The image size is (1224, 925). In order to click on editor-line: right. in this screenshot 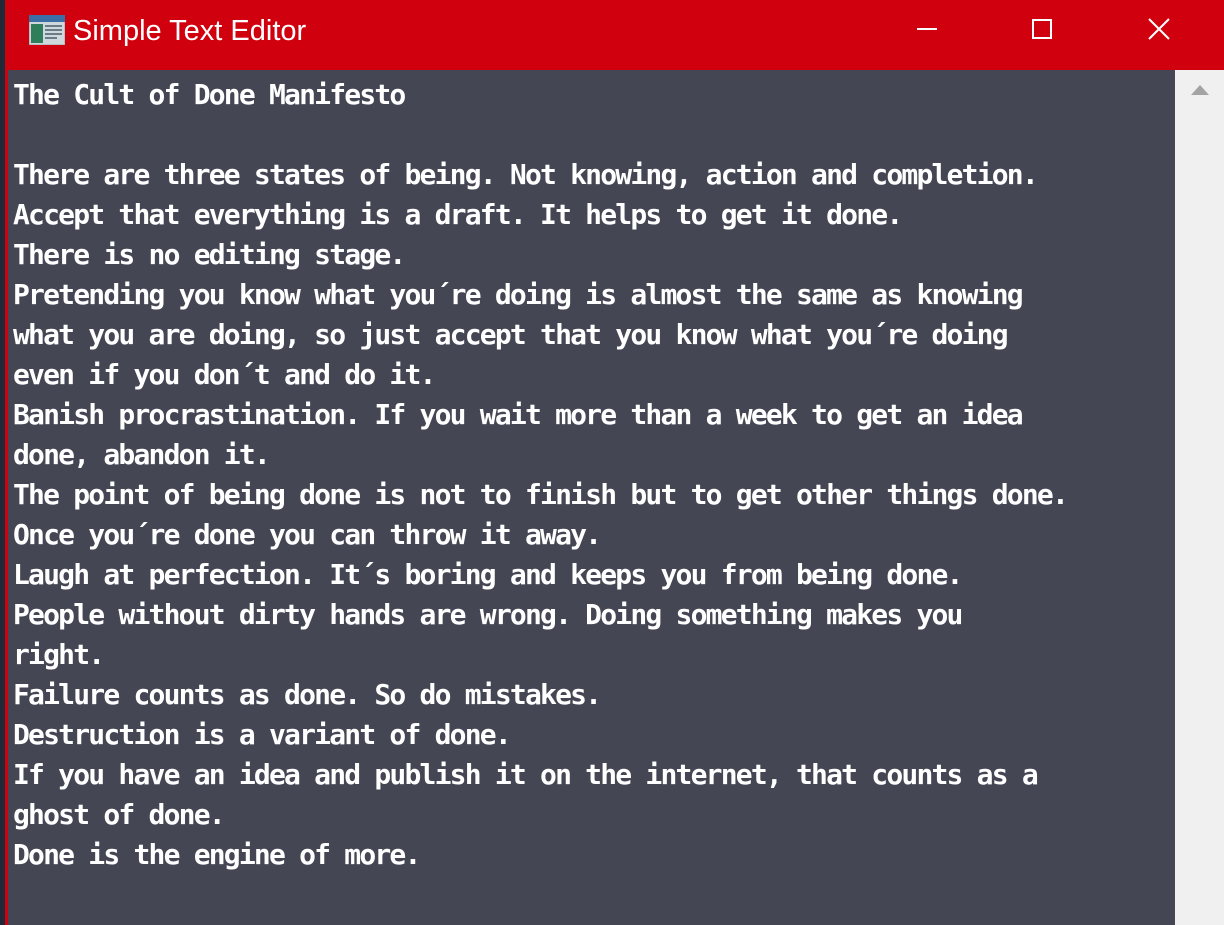, I will do `click(59, 654)`.